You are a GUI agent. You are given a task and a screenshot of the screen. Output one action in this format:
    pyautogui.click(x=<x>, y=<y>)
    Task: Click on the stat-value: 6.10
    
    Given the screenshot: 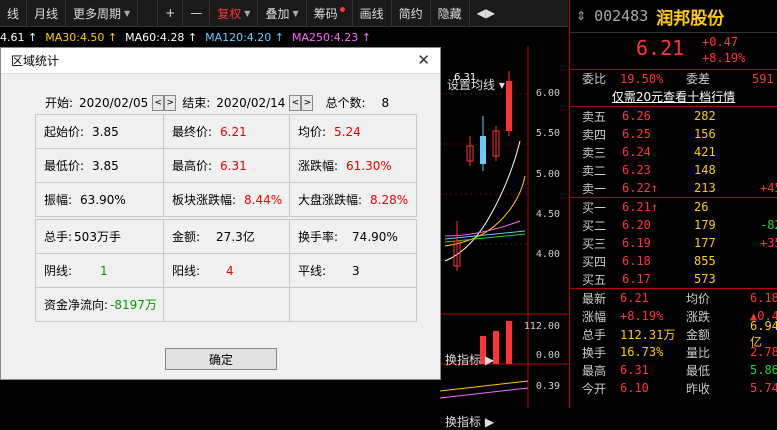 What is the action you would take?
    pyautogui.click(x=634, y=388)
    